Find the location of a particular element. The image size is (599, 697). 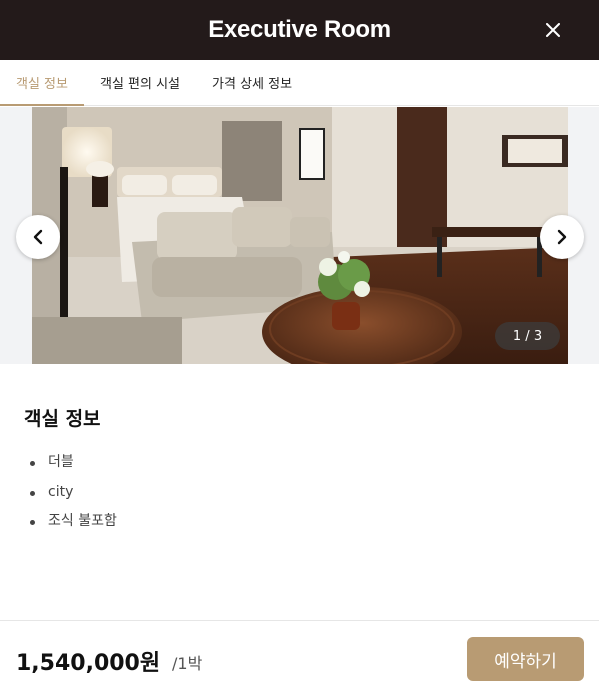

booking-footer: 1,540,000원 /1박 예약하기 is located at coordinates (299, 658).